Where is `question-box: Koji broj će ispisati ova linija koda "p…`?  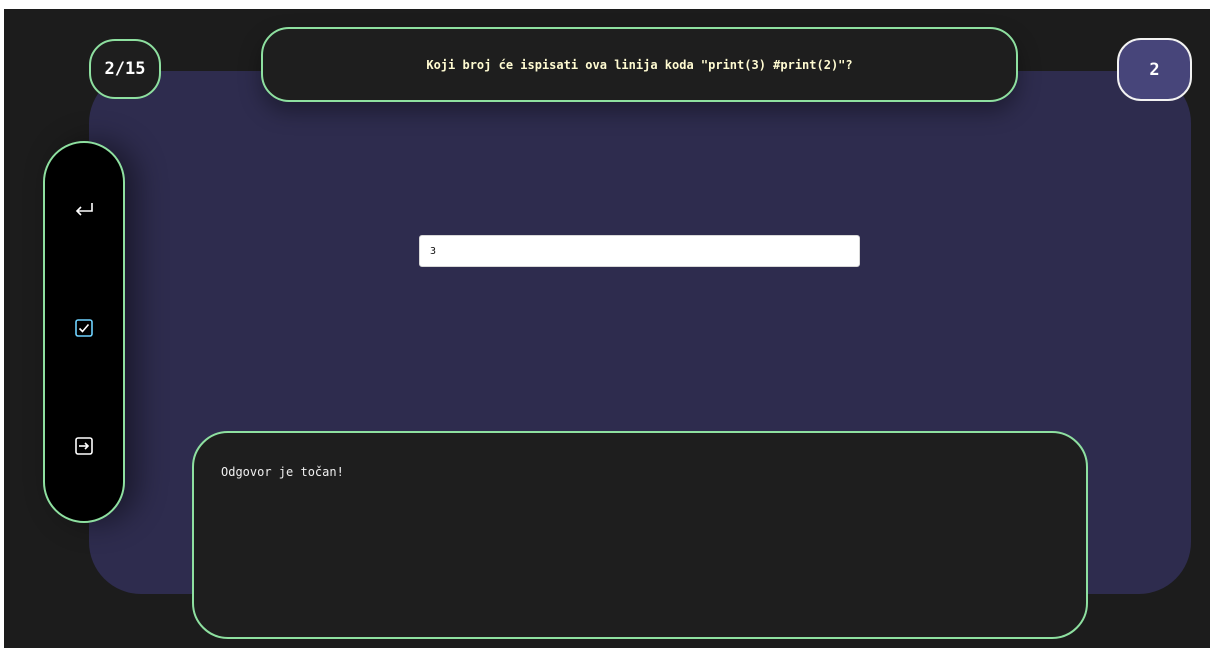 question-box: Koji broj će ispisati ova linija koda "p… is located at coordinates (639, 64).